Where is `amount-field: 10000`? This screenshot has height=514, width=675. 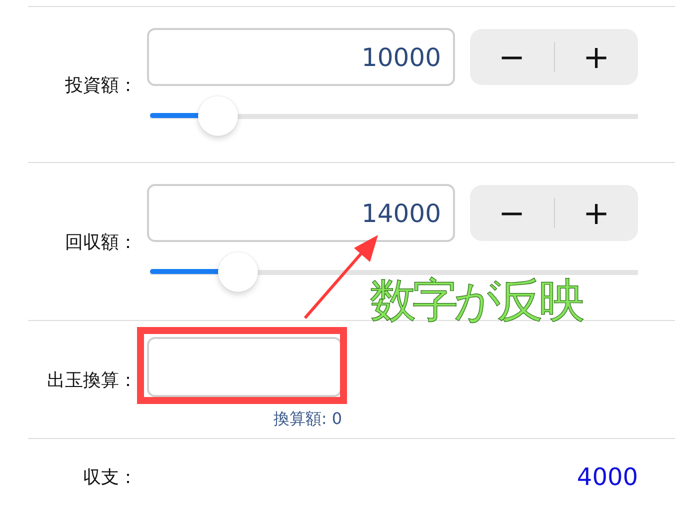
amount-field: 10000 is located at coordinates (301, 57).